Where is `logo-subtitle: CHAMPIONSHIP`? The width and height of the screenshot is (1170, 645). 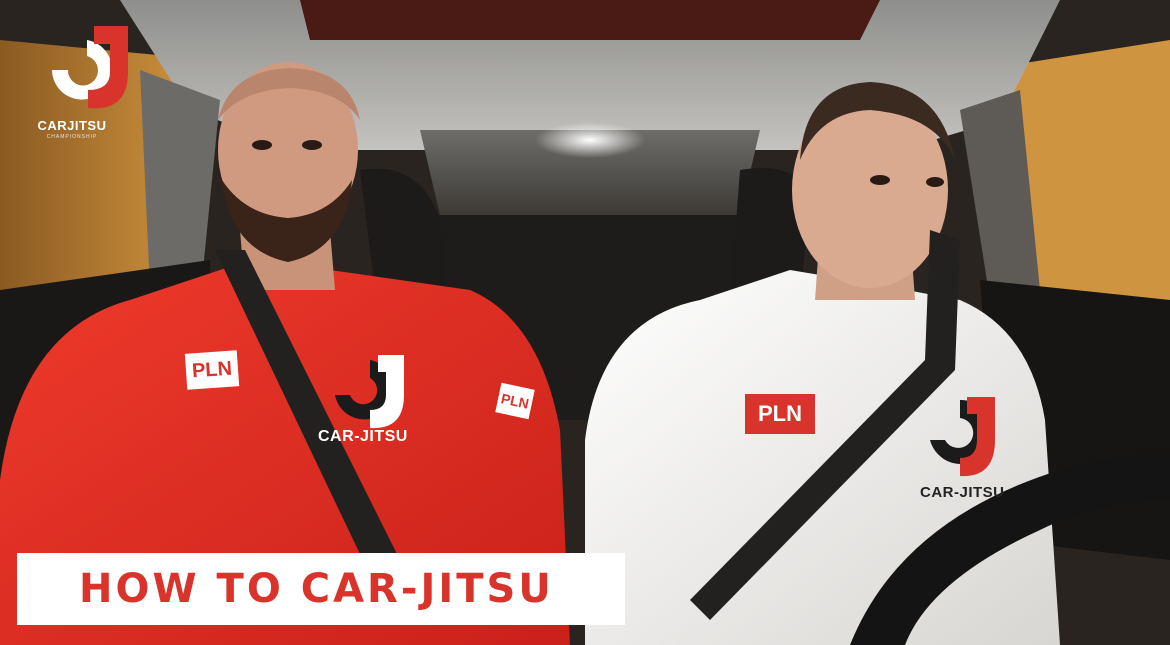 logo-subtitle: CHAMPIONSHIP is located at coordinates (72, 137).